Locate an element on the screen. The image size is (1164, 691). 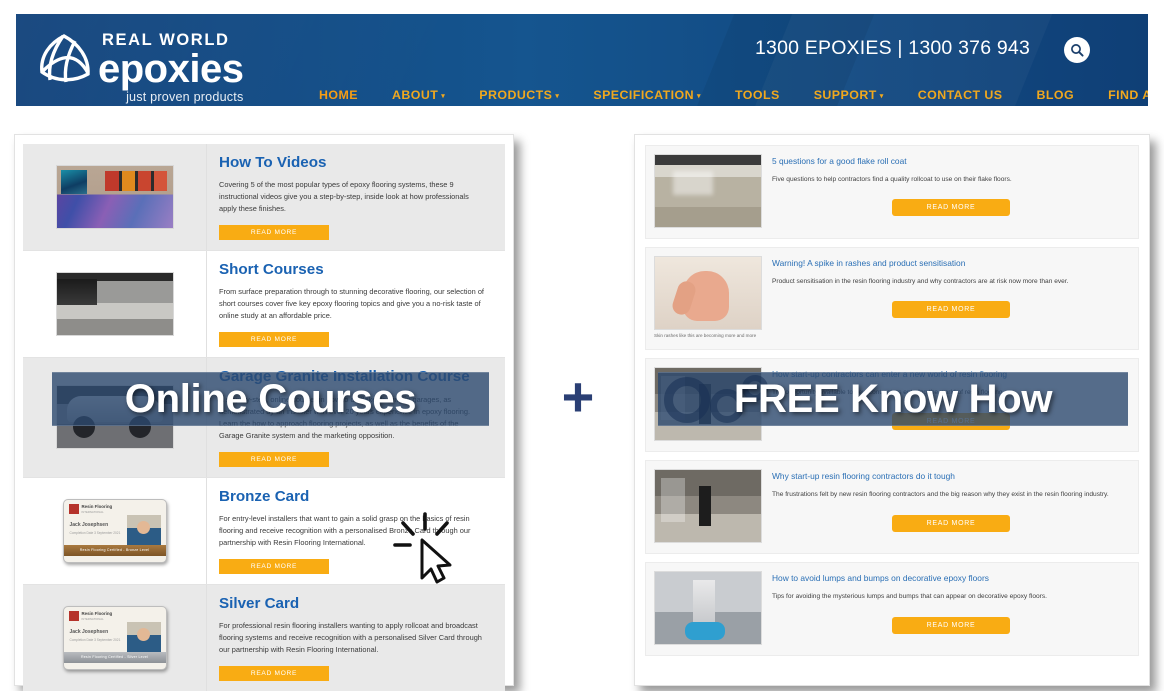
gear-icon is located at coordinates (687, 400).